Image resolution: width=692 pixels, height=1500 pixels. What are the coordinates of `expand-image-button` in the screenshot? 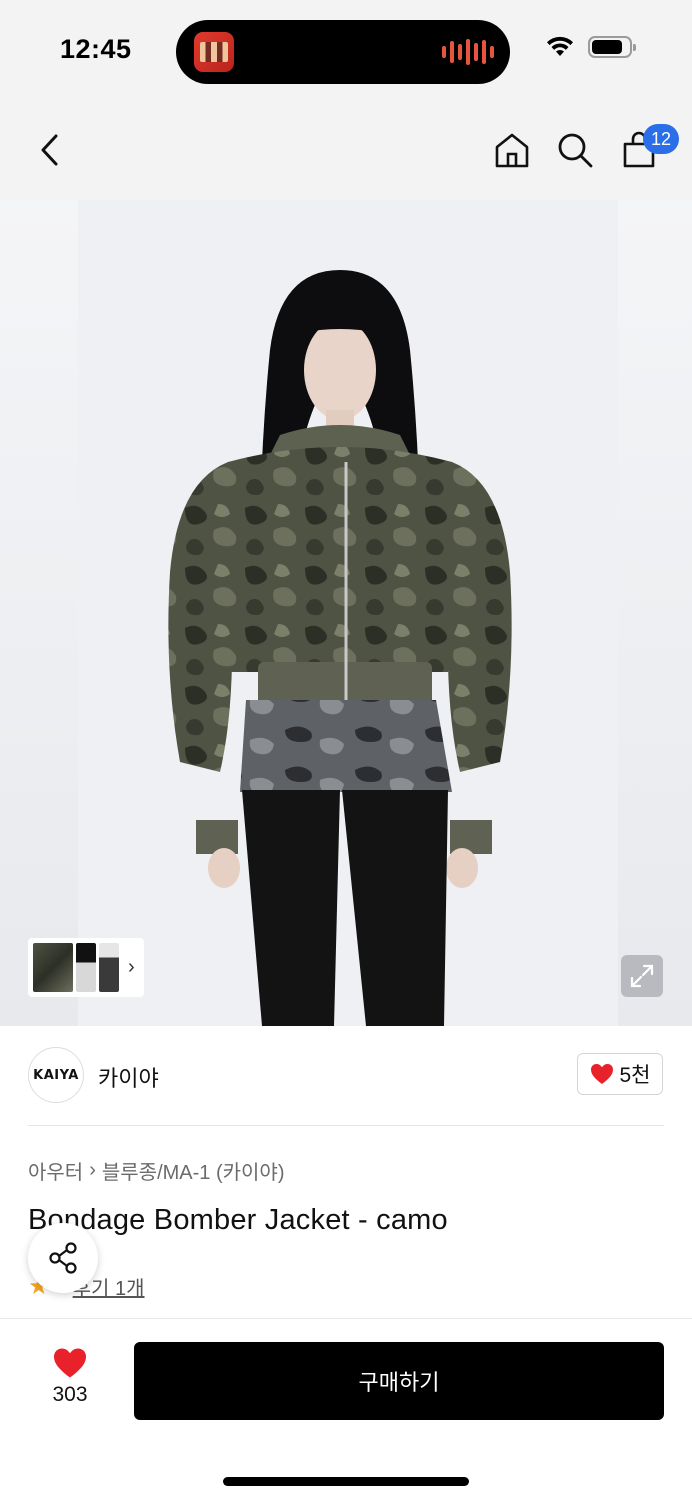 It's located at (642, 976).